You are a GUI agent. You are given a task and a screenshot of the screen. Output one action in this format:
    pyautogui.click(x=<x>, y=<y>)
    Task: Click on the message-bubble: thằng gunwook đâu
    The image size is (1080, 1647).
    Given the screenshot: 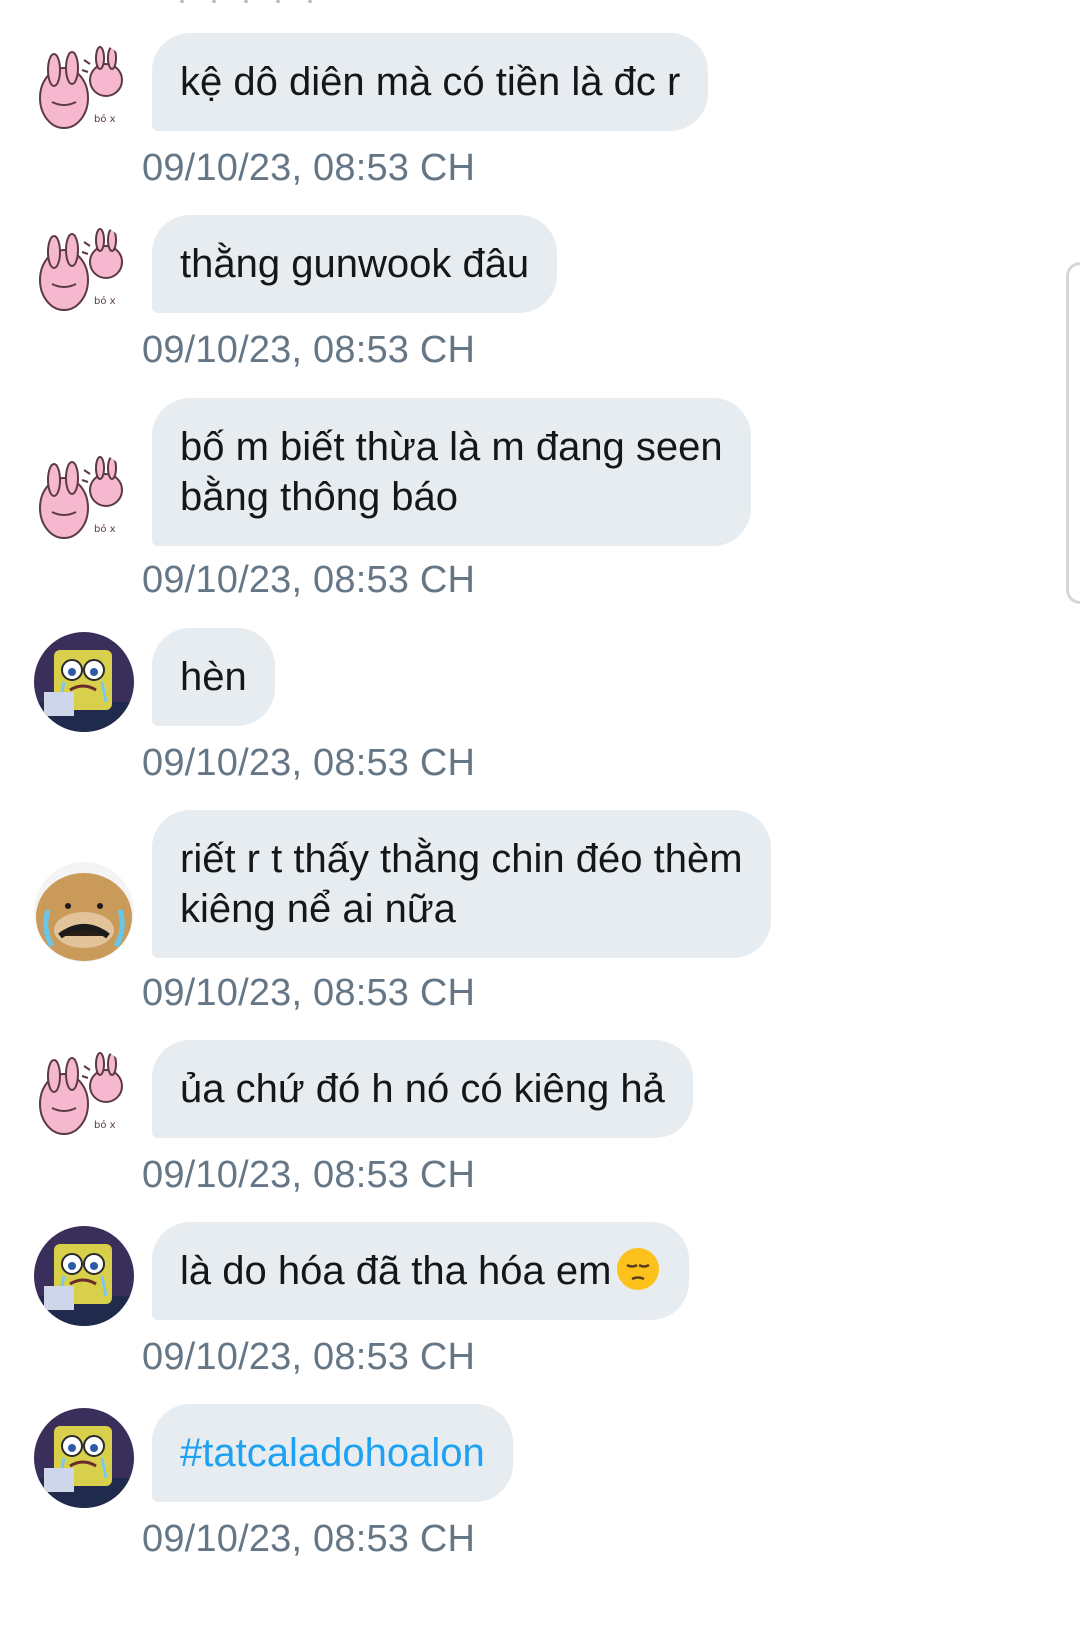 What is the action you would take?
    pyautogui.click(x=355, y=264)
    